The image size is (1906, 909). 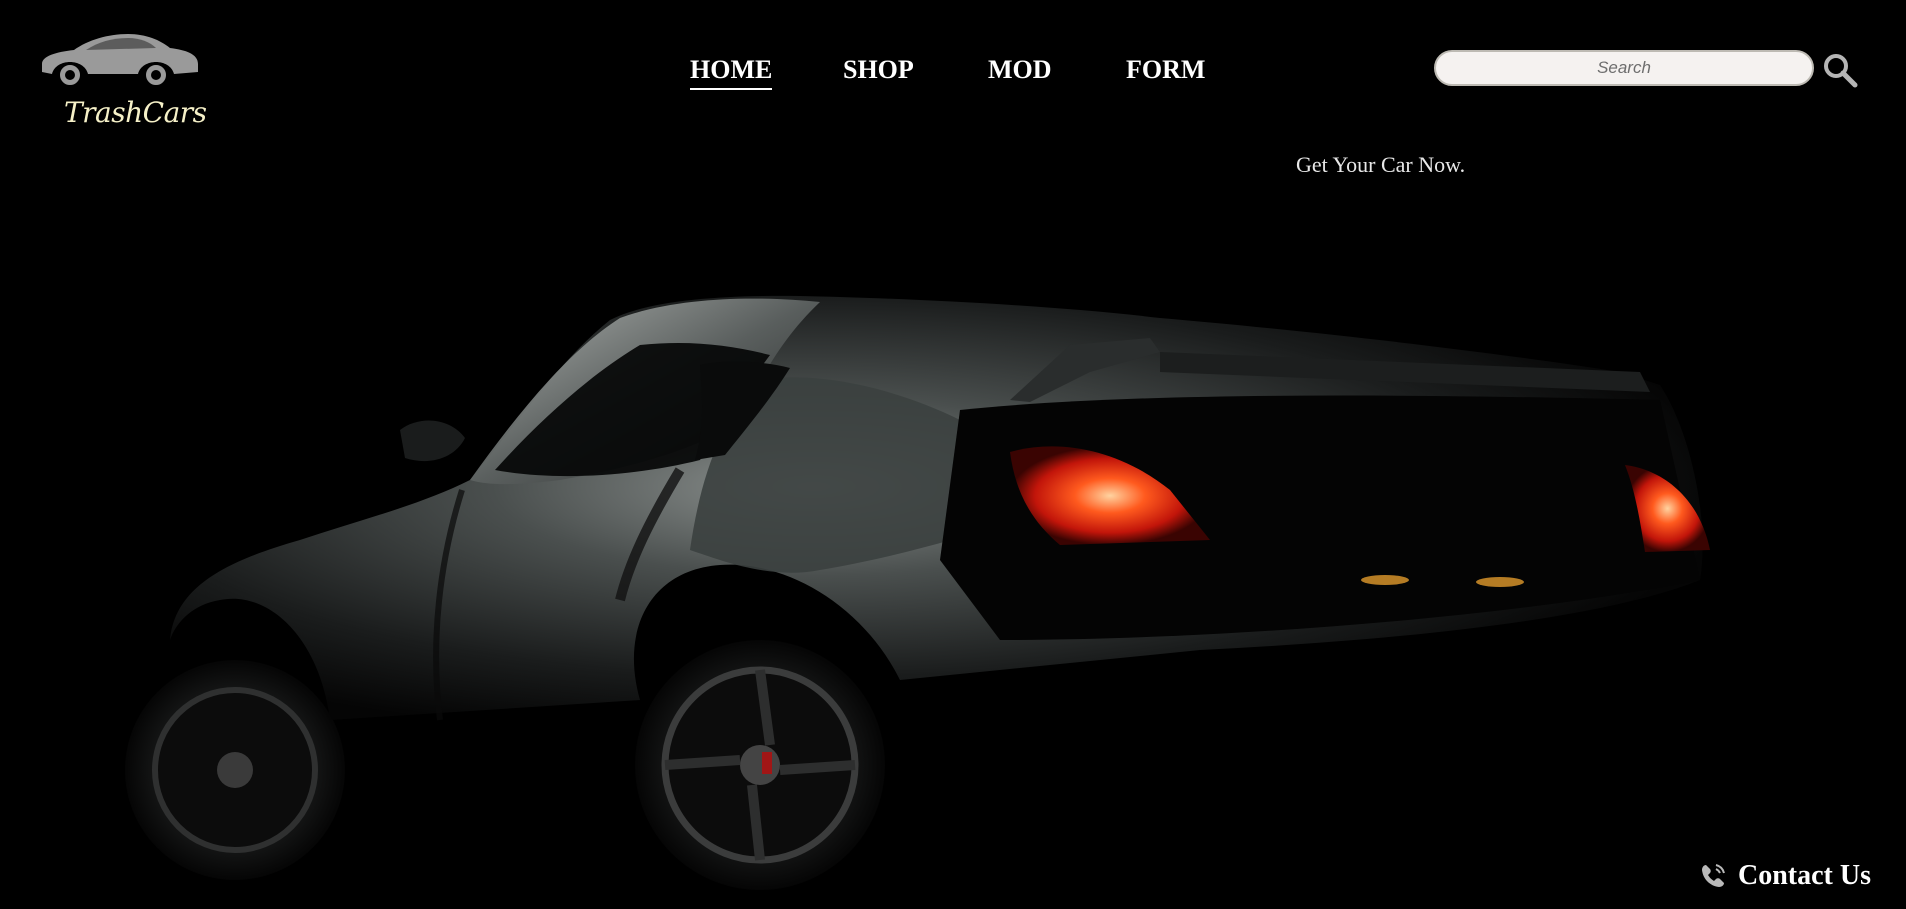 I want to click on phone-icon, so click(x=1713, y=875).